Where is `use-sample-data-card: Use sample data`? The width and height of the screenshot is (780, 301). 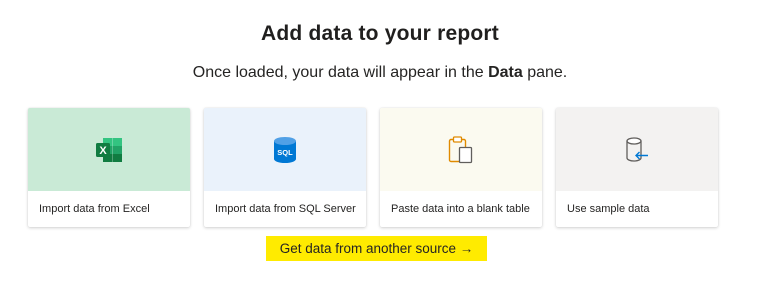 use-sample-data-card: Use sample data is located at coordinates (637, 167).